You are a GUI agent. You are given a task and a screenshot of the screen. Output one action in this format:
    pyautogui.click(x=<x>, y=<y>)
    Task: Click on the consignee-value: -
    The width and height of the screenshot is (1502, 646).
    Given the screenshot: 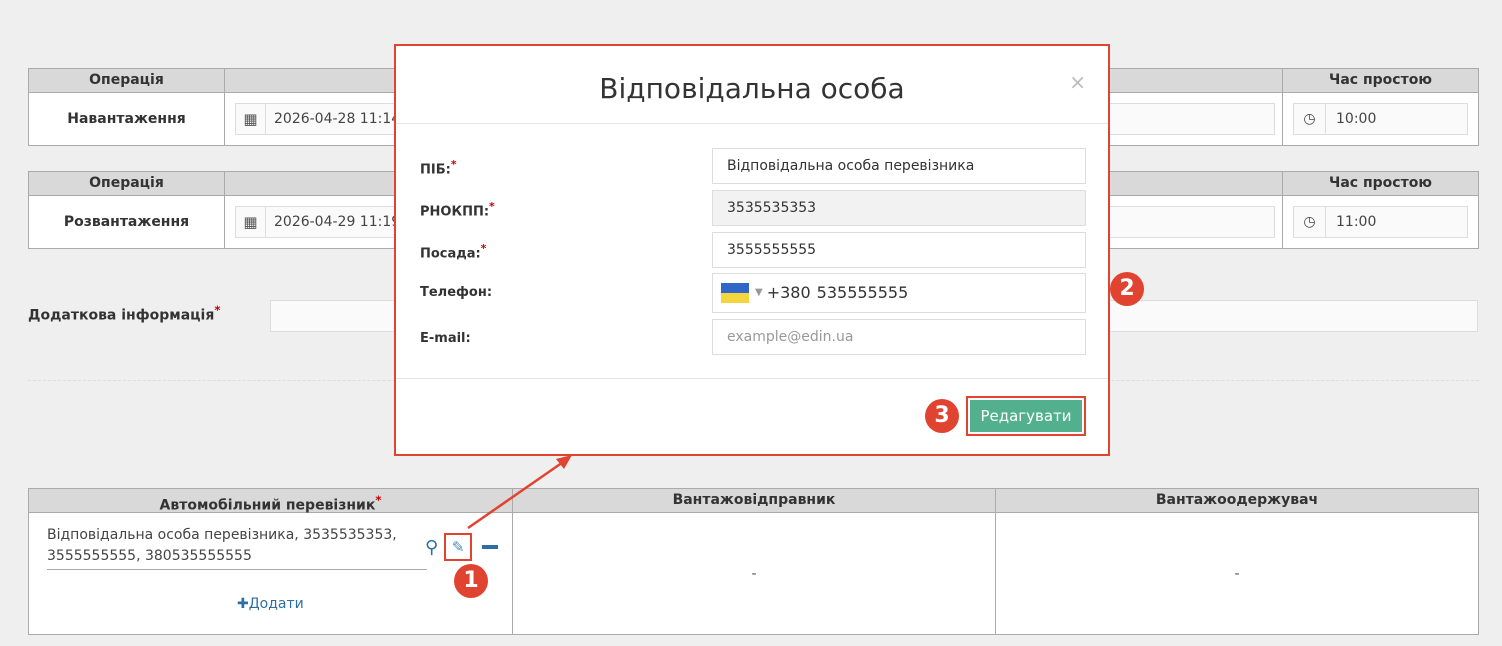 What is the action you would take?
    pyautogui.click(x=1237, y=573)
    